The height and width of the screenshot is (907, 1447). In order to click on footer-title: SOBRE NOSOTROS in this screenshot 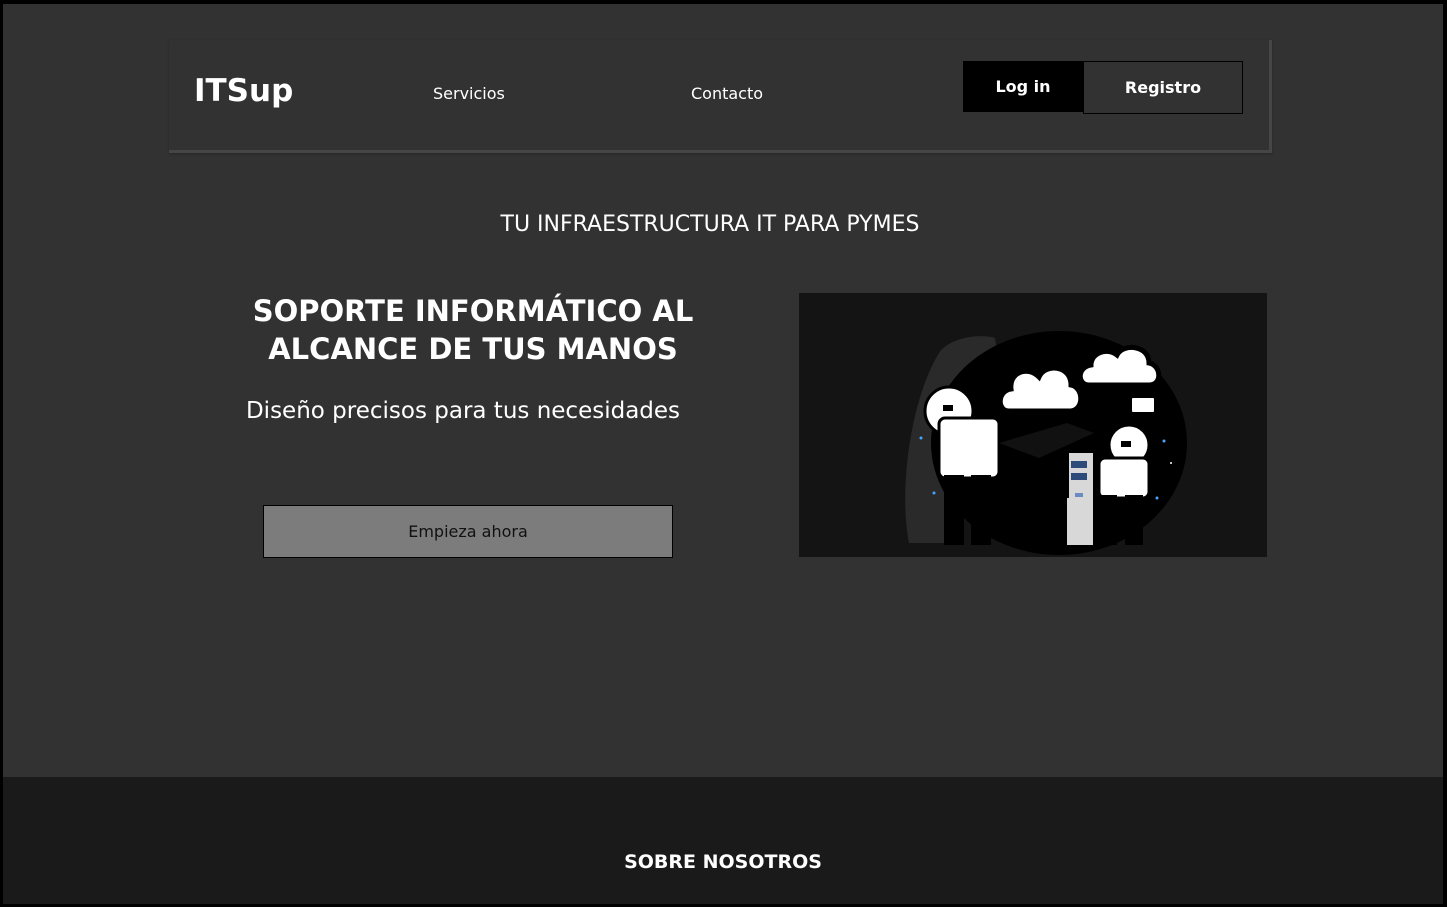, I will do `click(723, 862)`.